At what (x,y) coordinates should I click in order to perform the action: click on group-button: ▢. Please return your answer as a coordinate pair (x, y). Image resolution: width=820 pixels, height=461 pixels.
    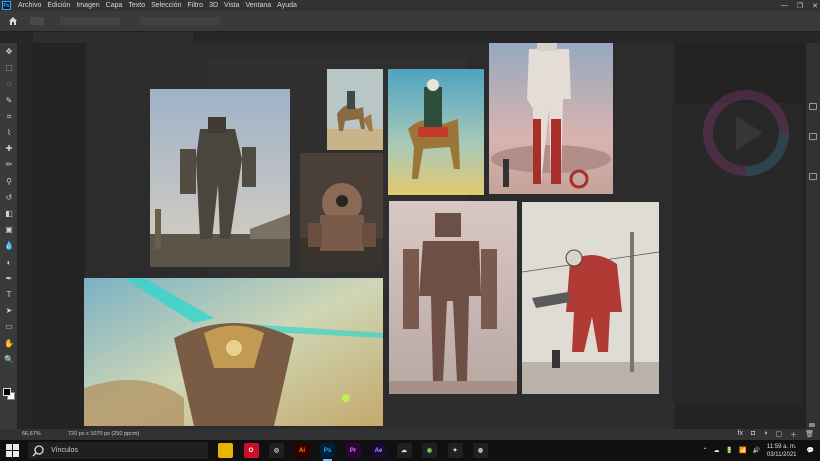
    Looking at the image, I should click on (778, 435).